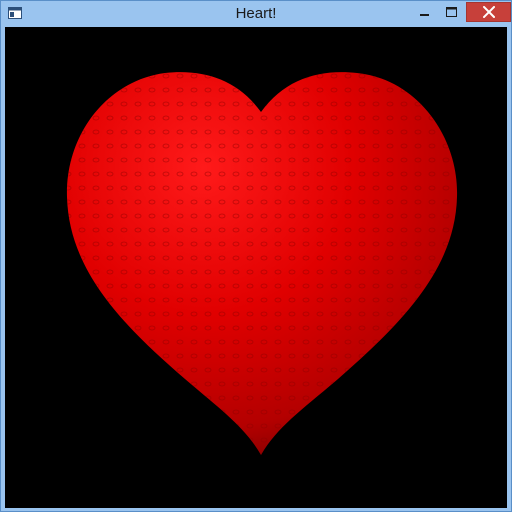  I want to click on maximize-button, so click(451, 12).